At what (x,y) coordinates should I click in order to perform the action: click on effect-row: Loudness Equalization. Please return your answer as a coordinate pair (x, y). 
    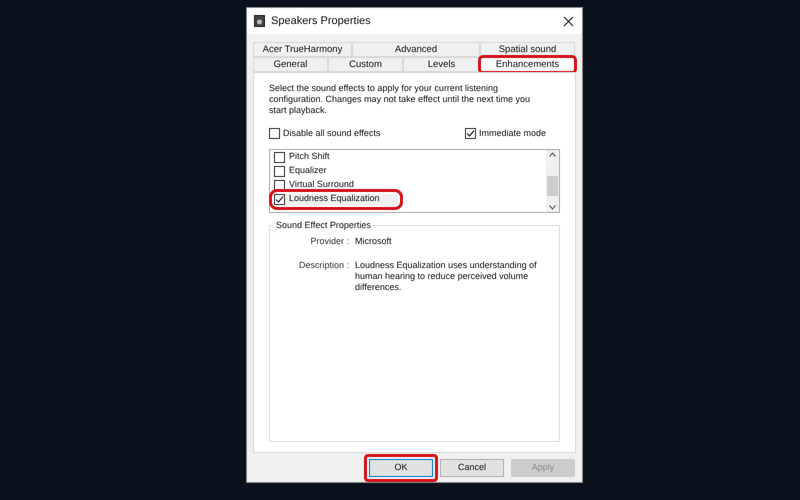
    Looking at the image, I should click on (336, 199).